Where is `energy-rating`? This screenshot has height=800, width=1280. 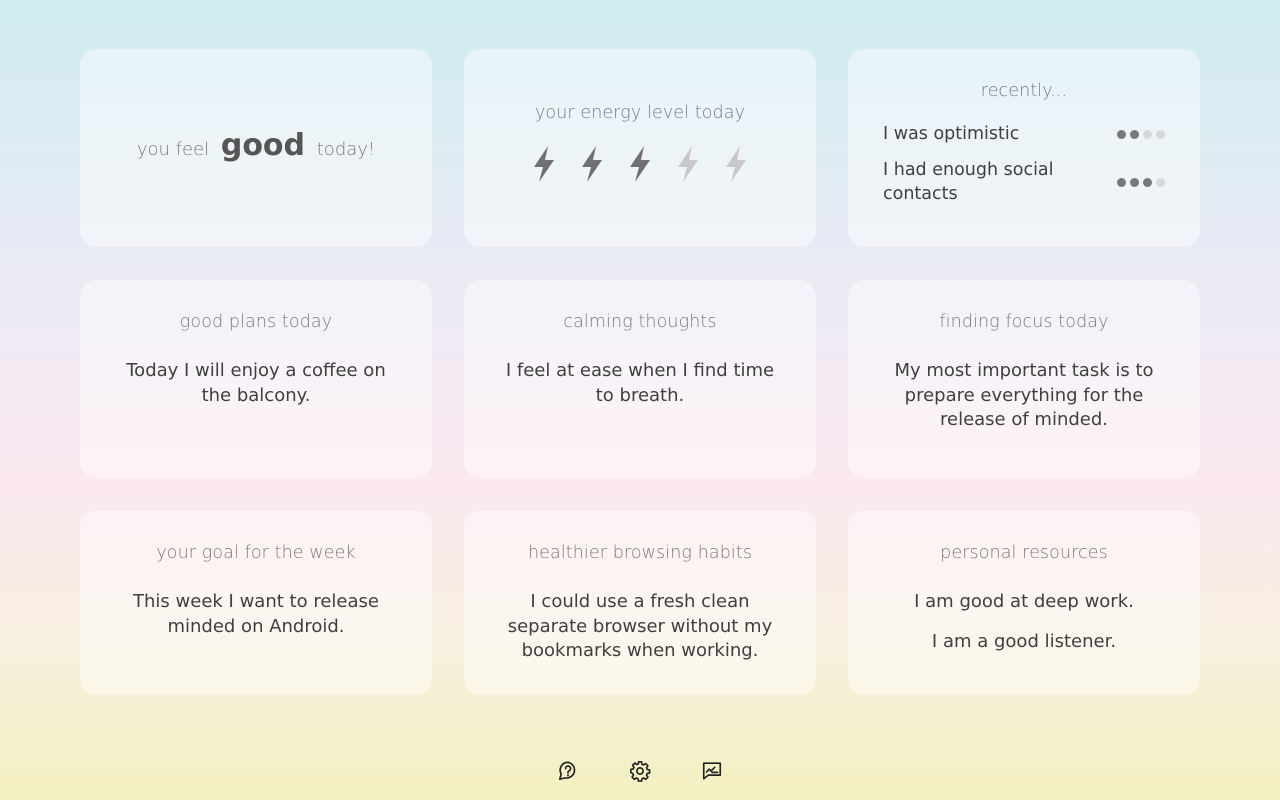
energy-rating is located at coordinates (640, 164).